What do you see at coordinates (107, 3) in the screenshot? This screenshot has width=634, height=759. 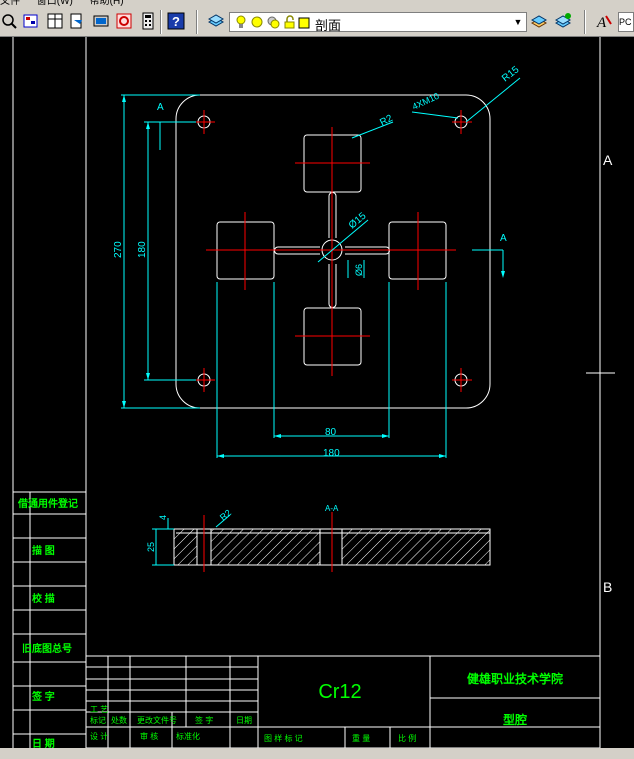 I see `menu-help: 帮助(H)` at bounding box center [107, 3].